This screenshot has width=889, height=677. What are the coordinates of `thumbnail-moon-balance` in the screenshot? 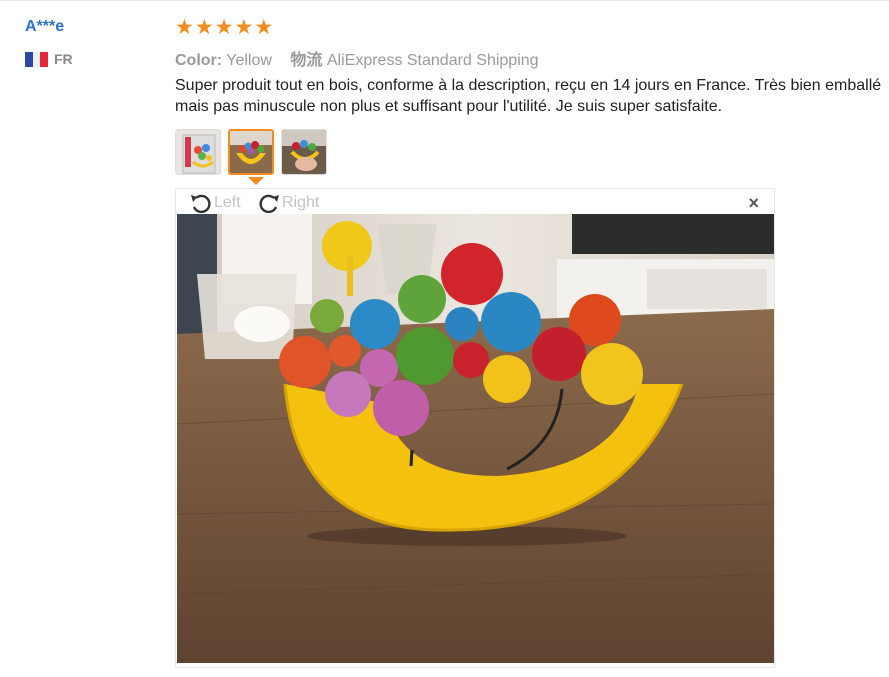 It's located at (251, 152).